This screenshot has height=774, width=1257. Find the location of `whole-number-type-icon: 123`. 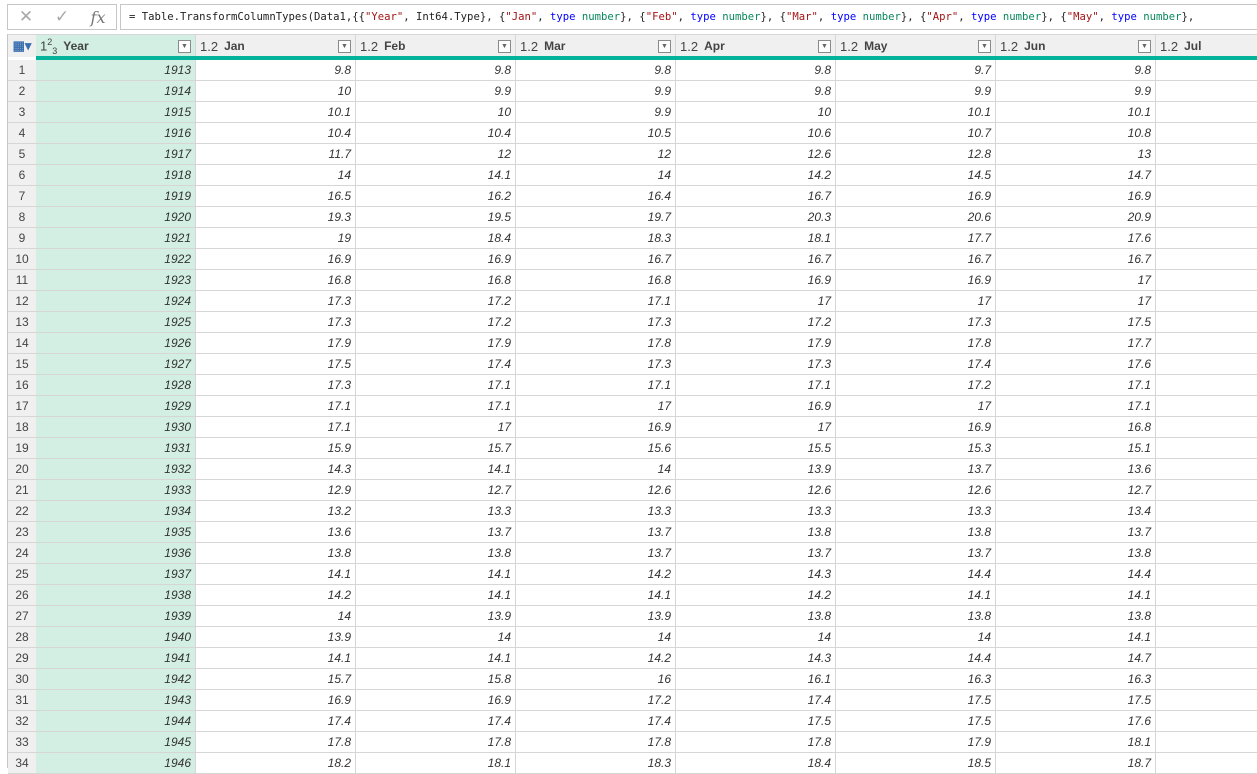

whole-number-type-icon: 123 is located at coordinates (48, 46).